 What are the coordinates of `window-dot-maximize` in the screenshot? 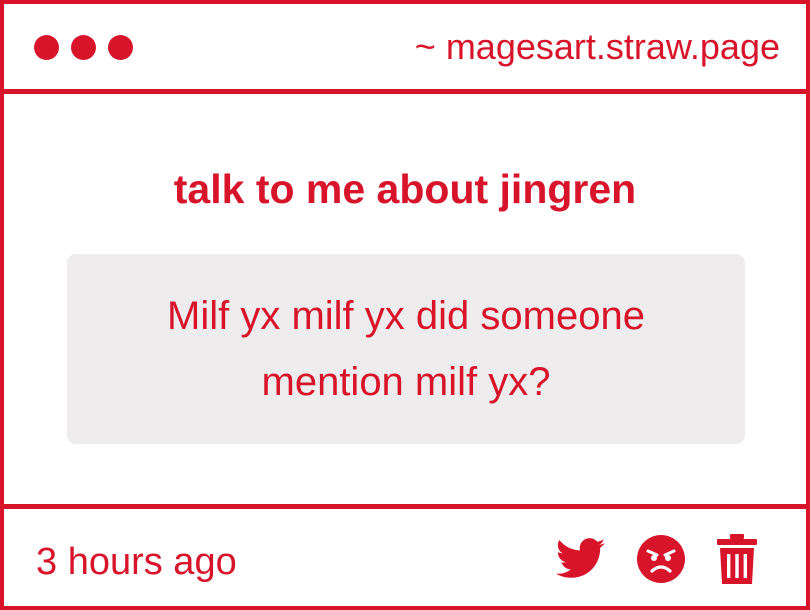 It's located at (120, 47).